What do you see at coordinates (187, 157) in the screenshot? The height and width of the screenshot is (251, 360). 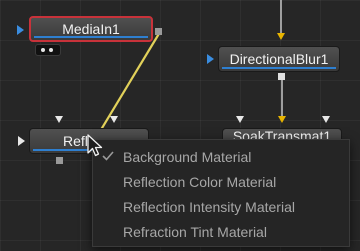 I see `menu-item-label: Background Material` at bounding box center [187, 157].